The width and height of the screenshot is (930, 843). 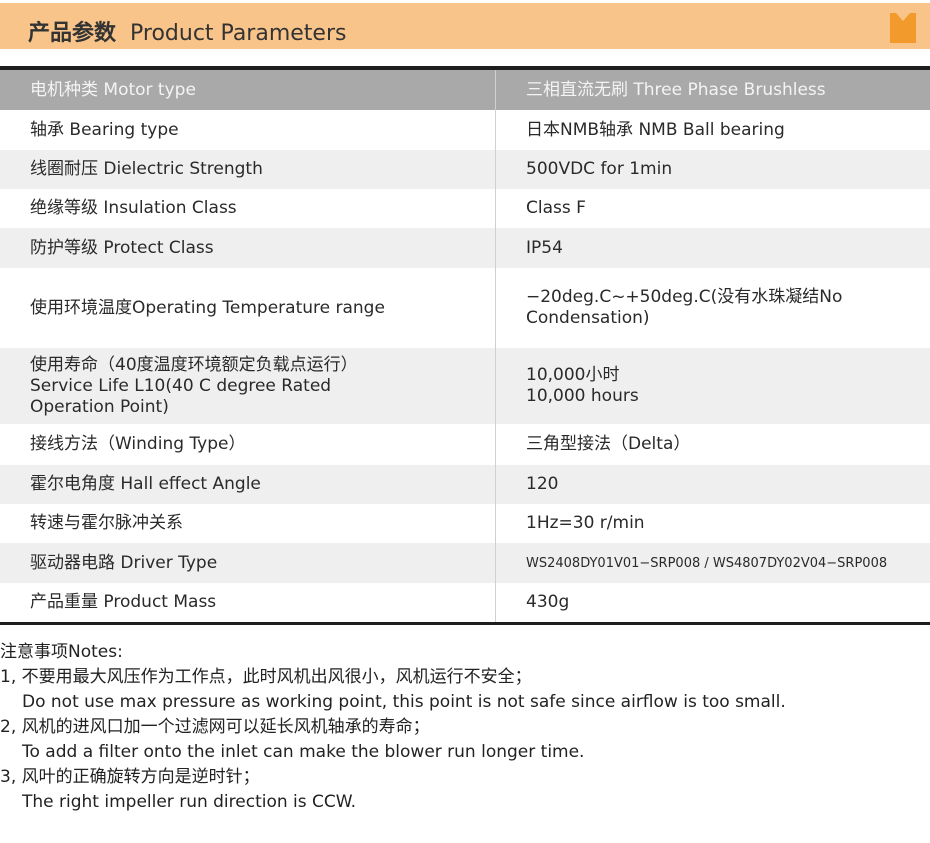 I want to click on table-row: 绝缘等级 Insulation Class Class F, so click(x=465, y=208).